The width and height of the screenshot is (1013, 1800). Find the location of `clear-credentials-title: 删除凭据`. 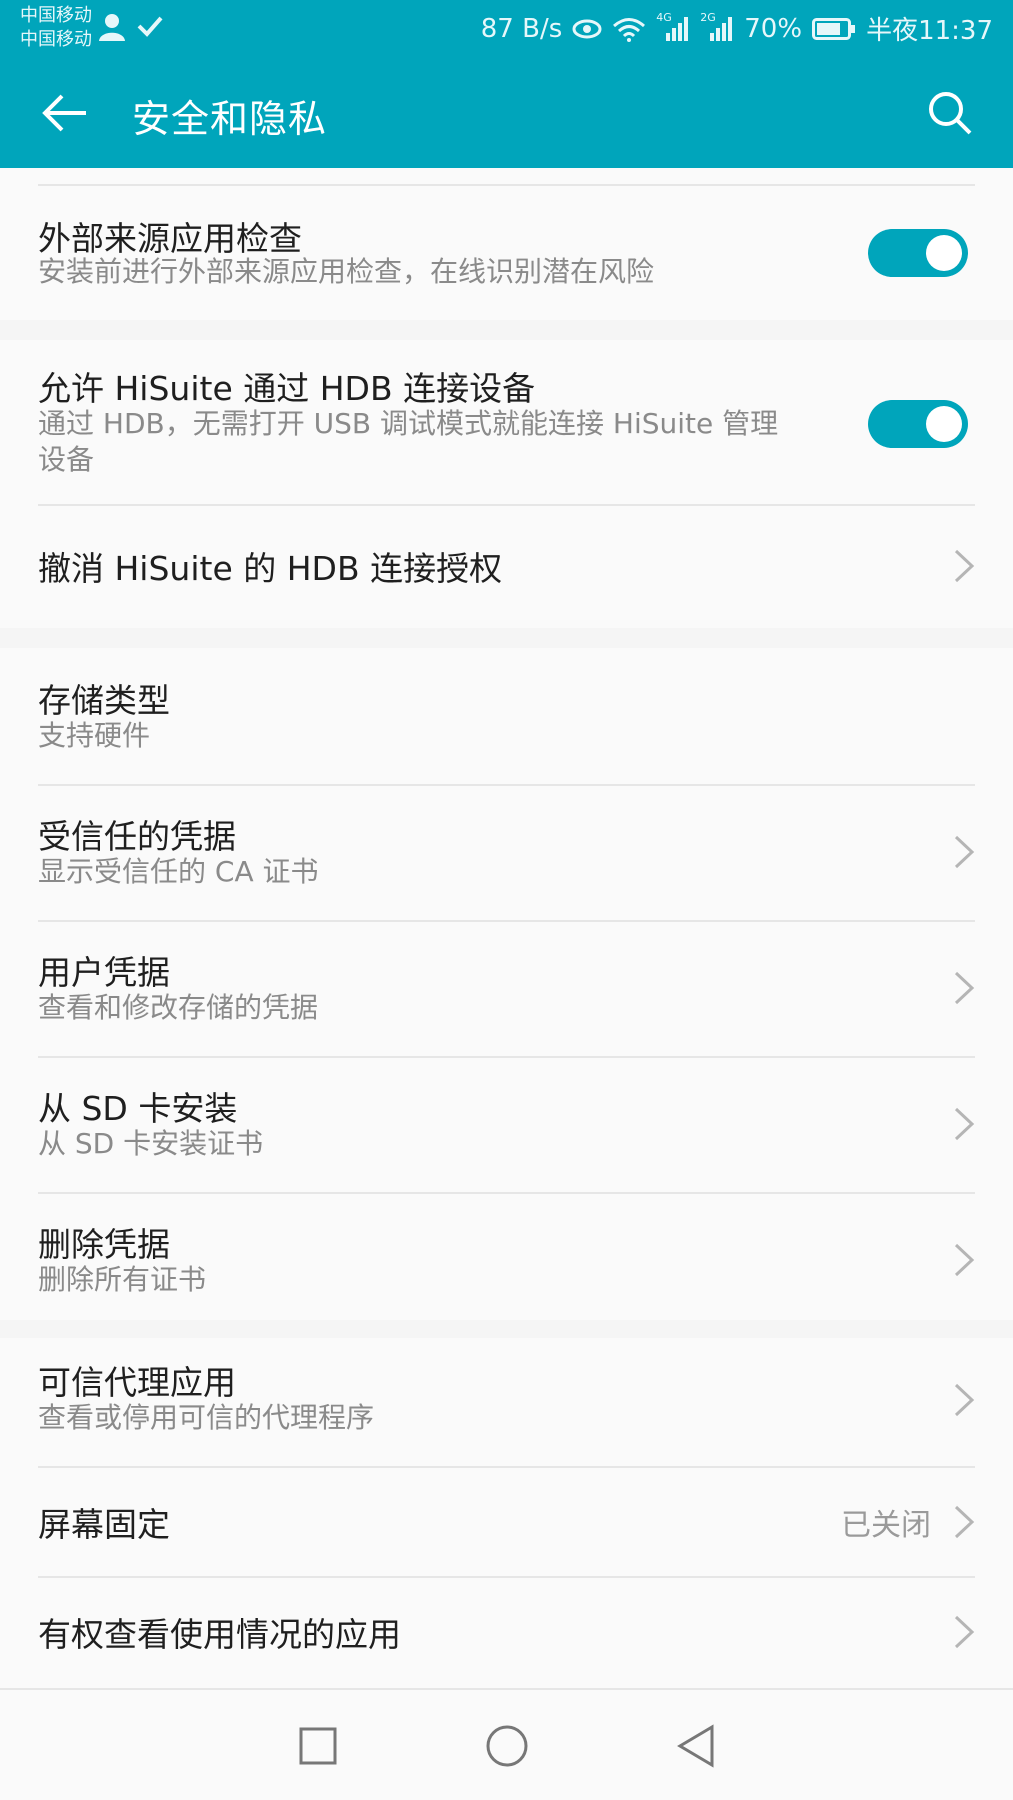

clear-credentials-title: 删除凭据 is located at coordinates (104, 1244).